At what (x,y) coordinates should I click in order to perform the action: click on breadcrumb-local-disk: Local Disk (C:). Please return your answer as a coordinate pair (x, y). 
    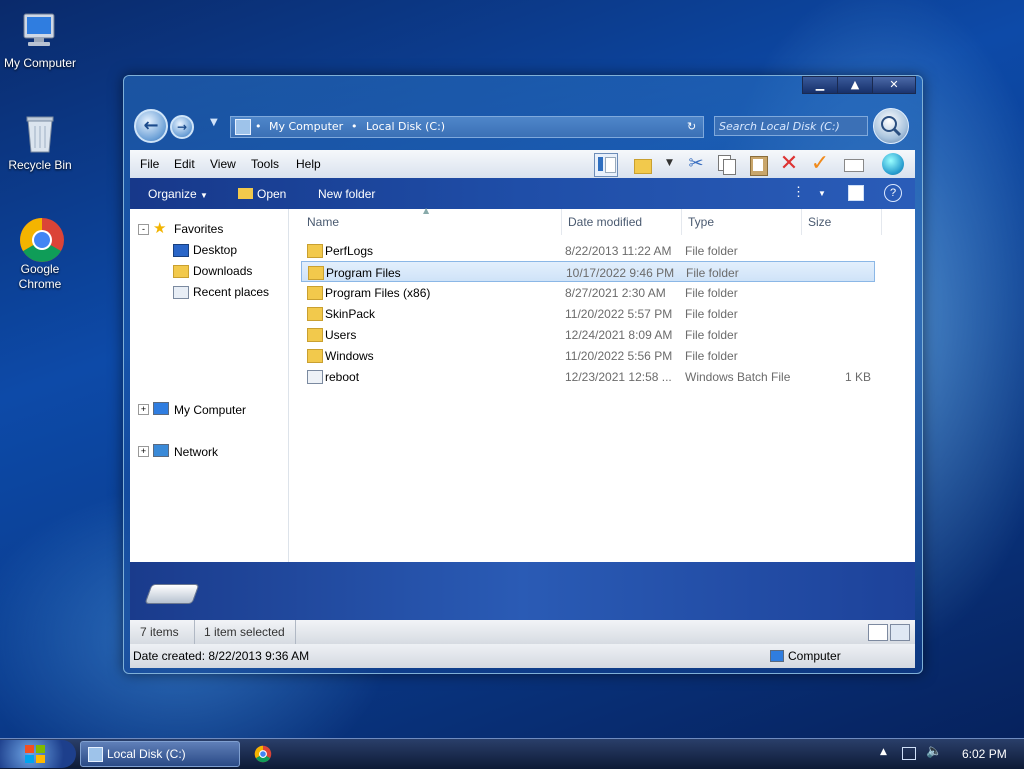
    Looking at the image, I should click on (405, 126).